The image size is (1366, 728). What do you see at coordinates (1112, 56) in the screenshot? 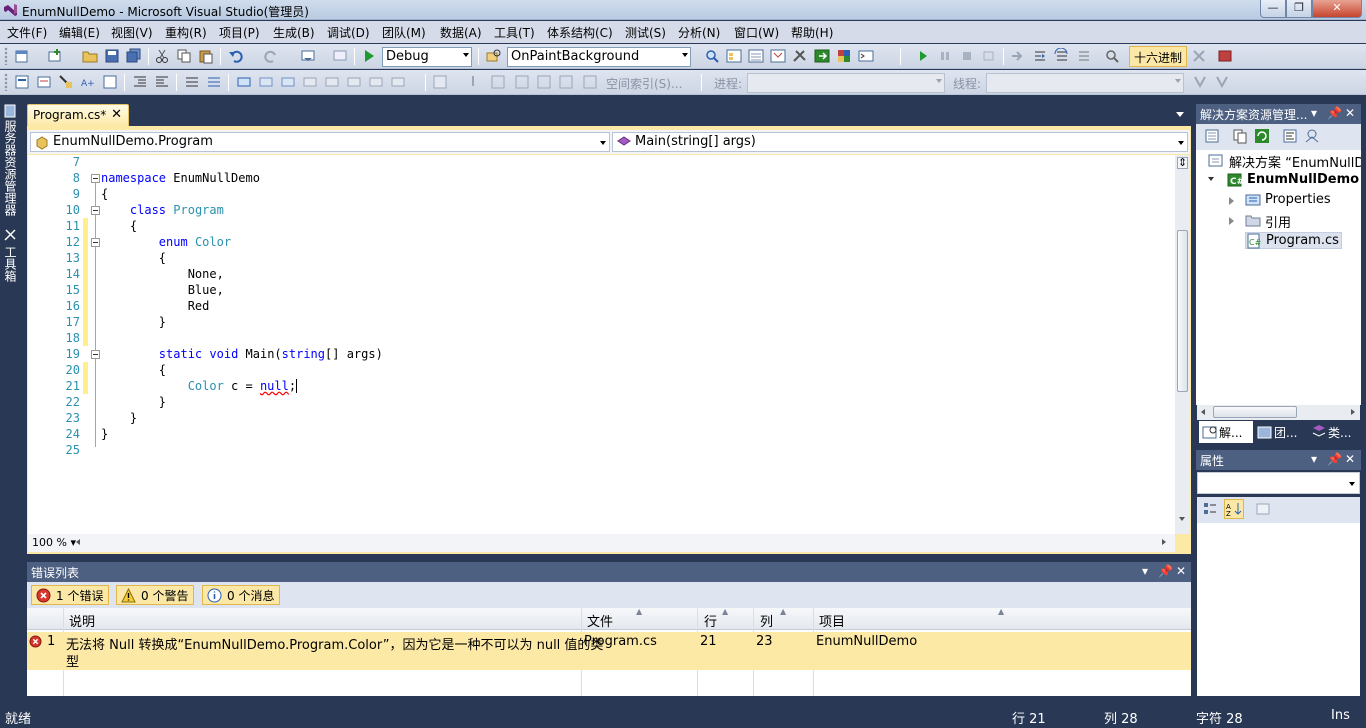
I see `quick-watch-icon` at bounding box center [1112, 56].